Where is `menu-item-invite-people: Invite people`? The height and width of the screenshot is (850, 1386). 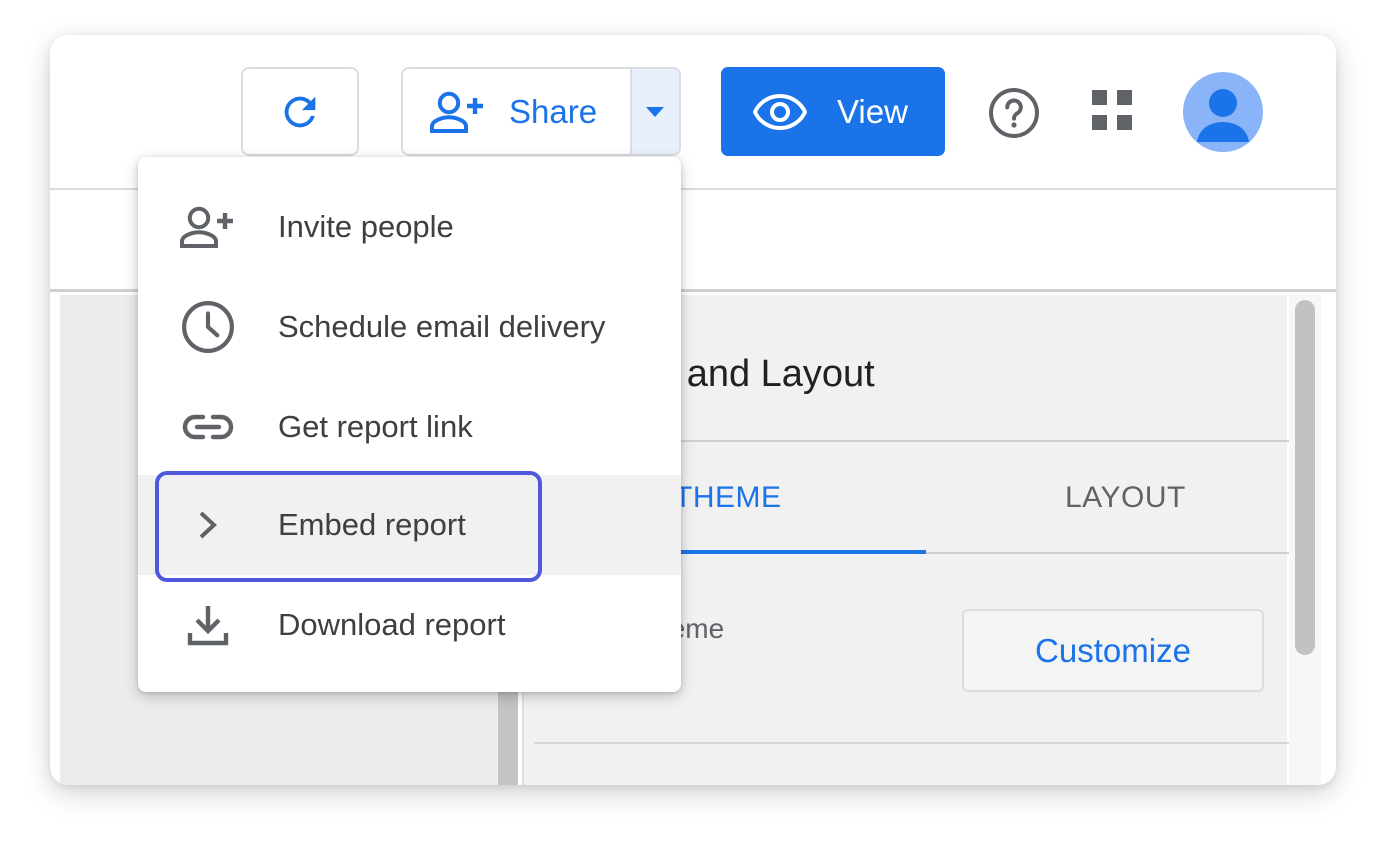 menu-item-invite-people: Invite people is located at coordinates (409, 227).